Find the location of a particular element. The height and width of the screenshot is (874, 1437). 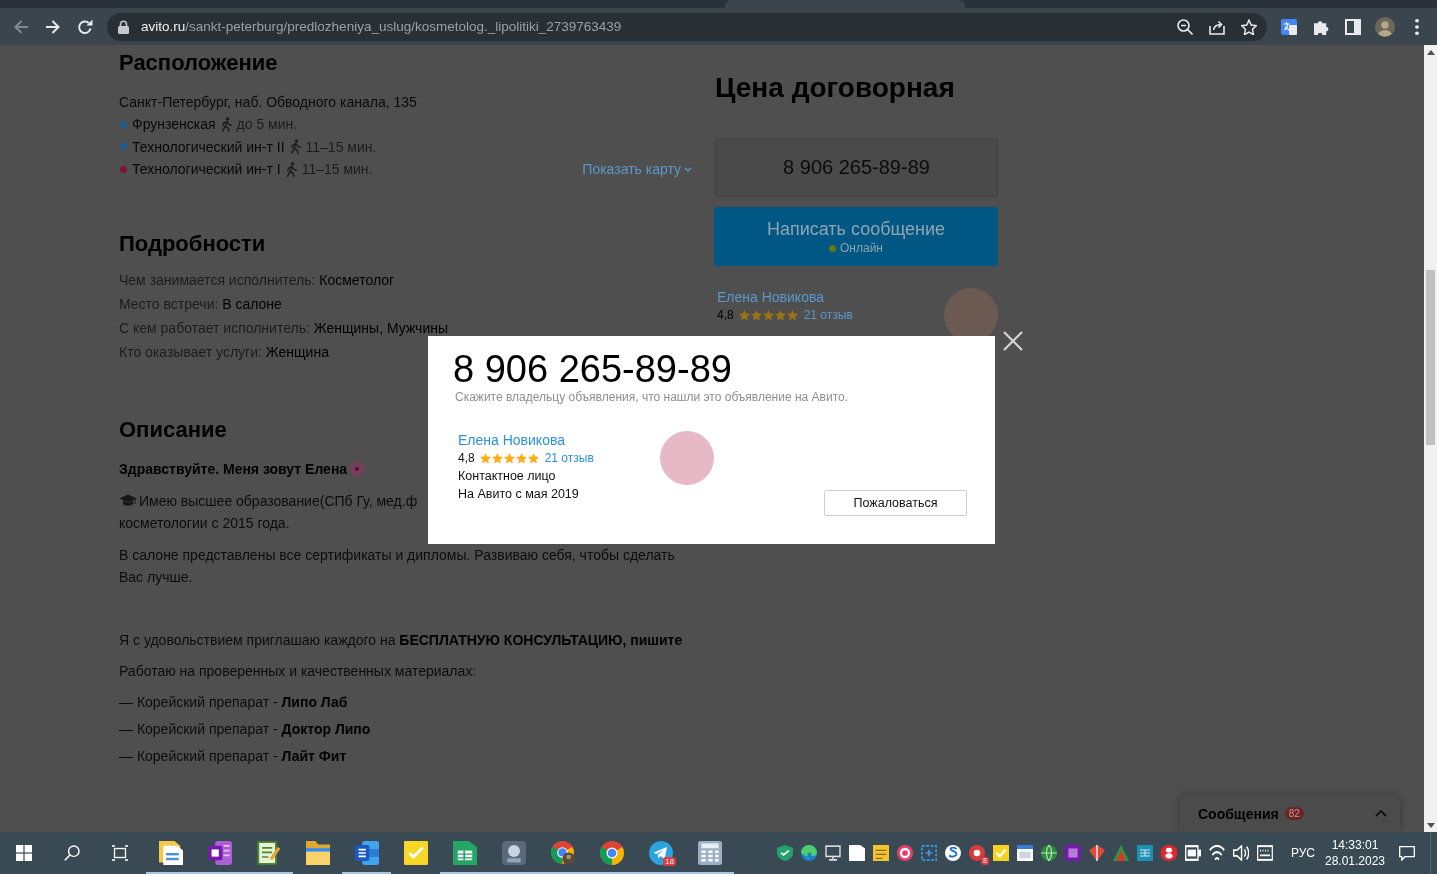

swirl-circle-icon is located at coordinates (809, 853).